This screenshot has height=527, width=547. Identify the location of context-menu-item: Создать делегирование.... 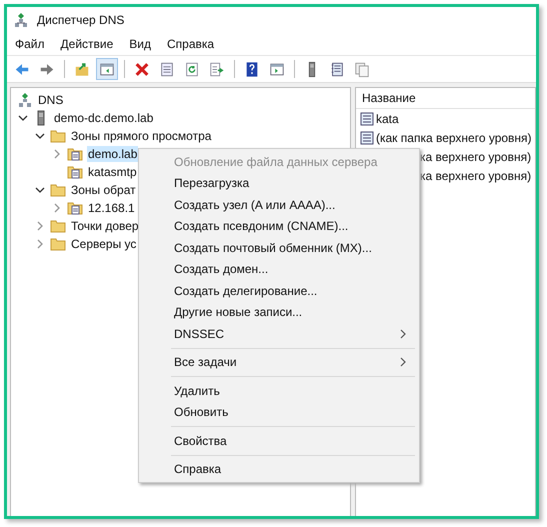
(279, 291).